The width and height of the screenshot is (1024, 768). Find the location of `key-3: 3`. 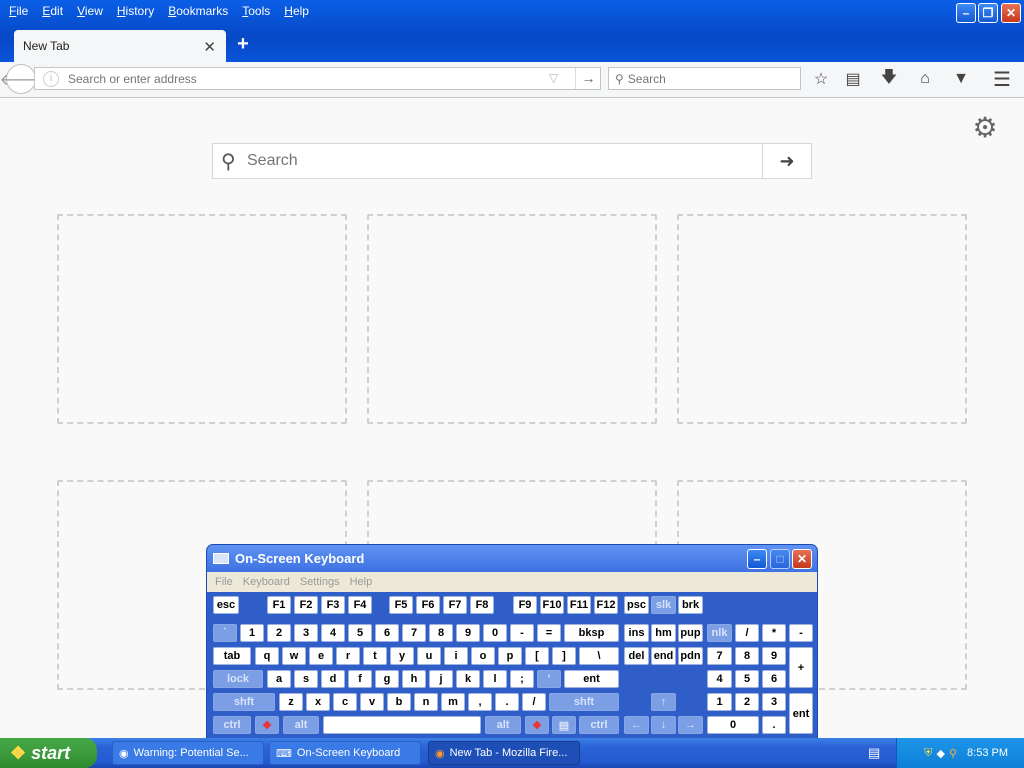

key-3: 3 is located at coordinates (306, 633).